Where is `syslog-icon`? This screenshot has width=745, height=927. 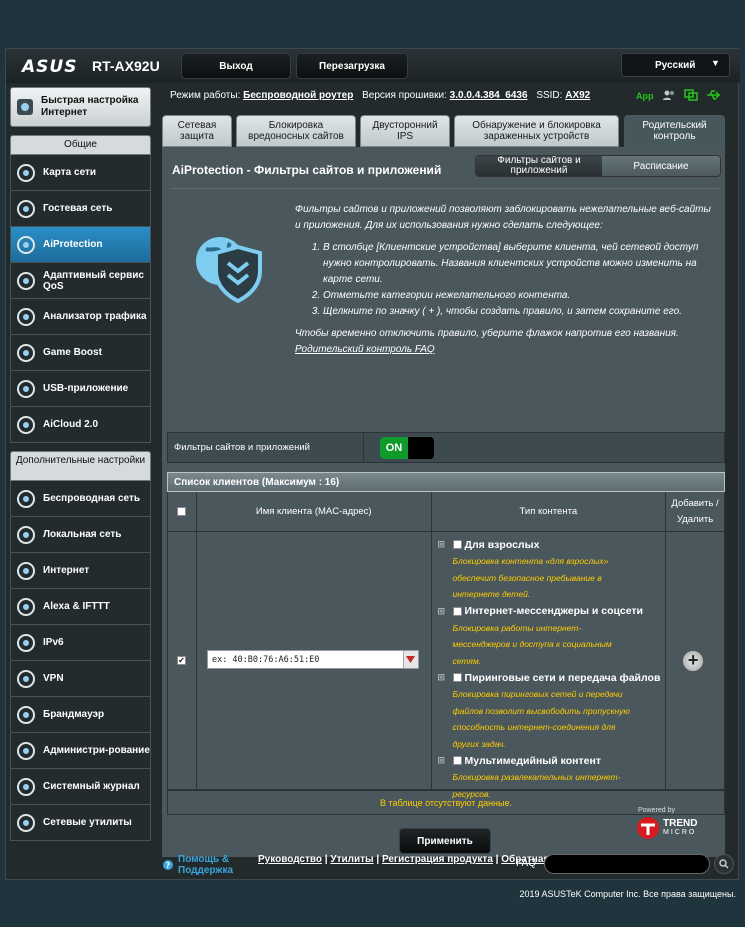 syslog-icon is located at coordinates (26, 787).